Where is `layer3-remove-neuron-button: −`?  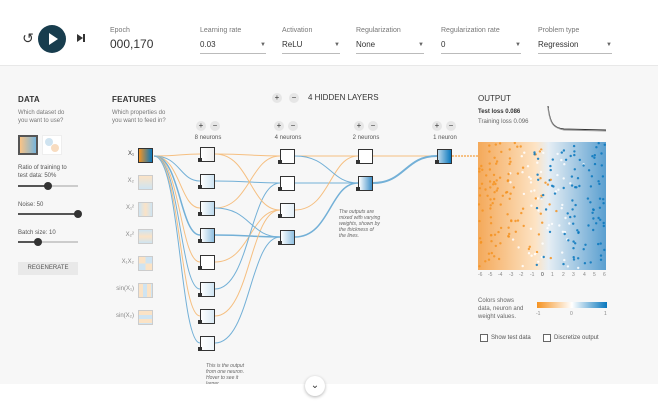
layer3-remove-neuron-button: − is located at coordinates (373, 126).